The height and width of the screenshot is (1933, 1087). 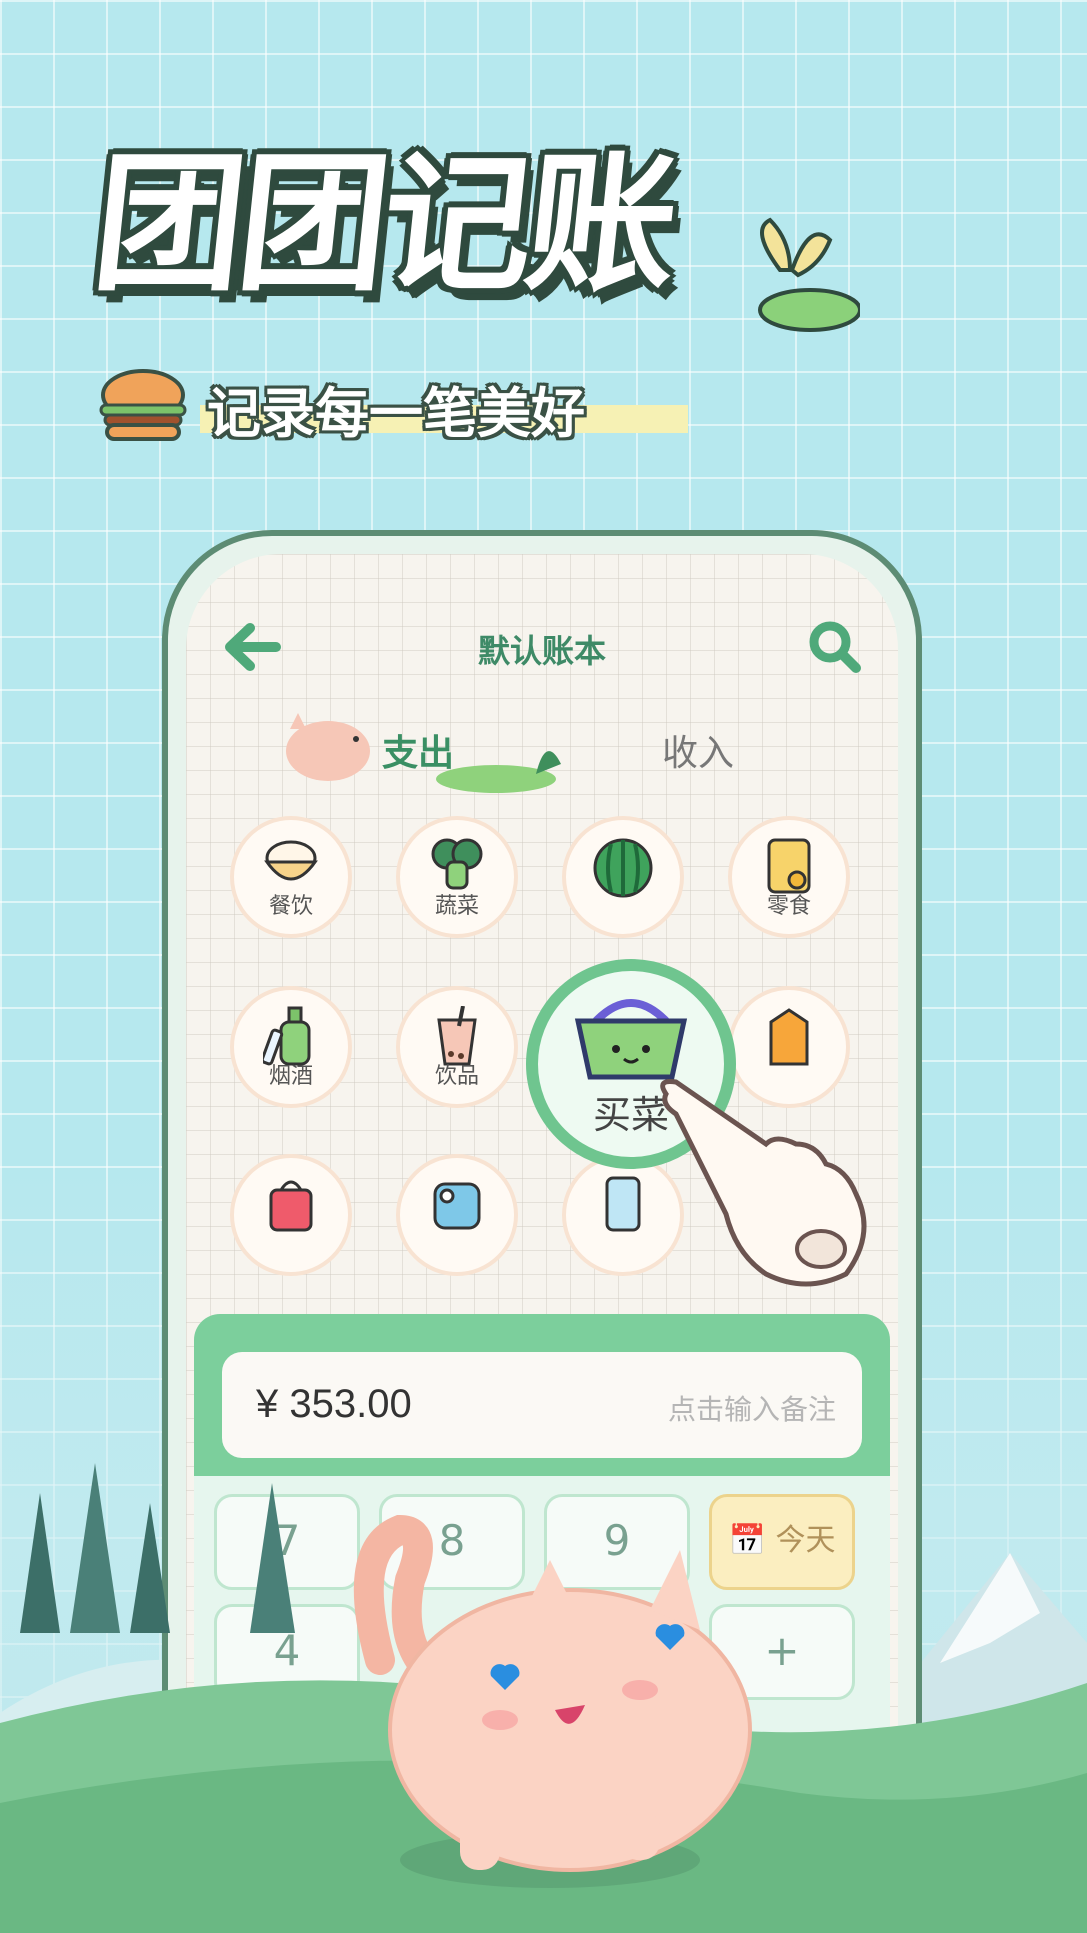 I want to click on bubble-tea-icon, so click(x=457, y=1036).